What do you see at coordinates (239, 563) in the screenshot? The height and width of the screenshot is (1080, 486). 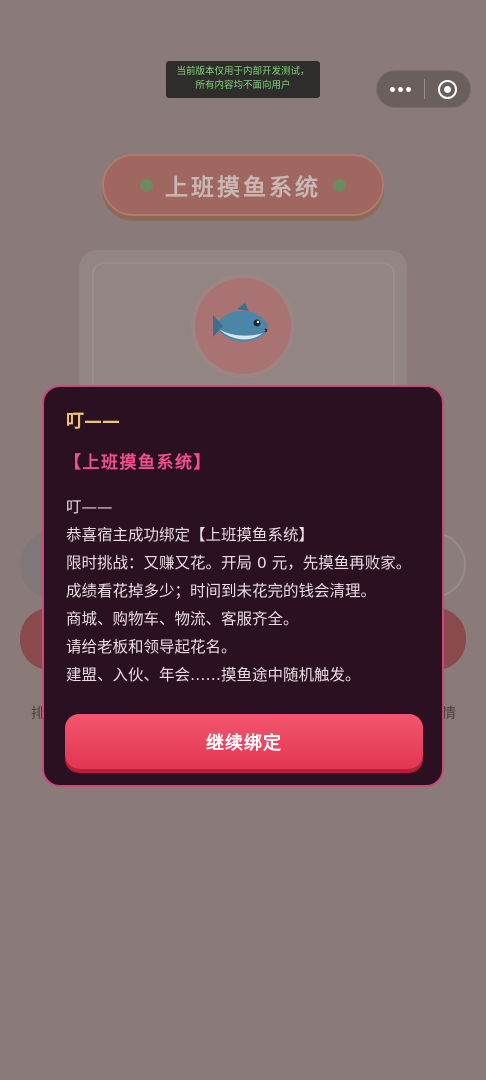 I see `dialog-line: 限时挑战：又赚又花。开局 0 元，先摸鱼再败家。` at bounding box center [239, 563].